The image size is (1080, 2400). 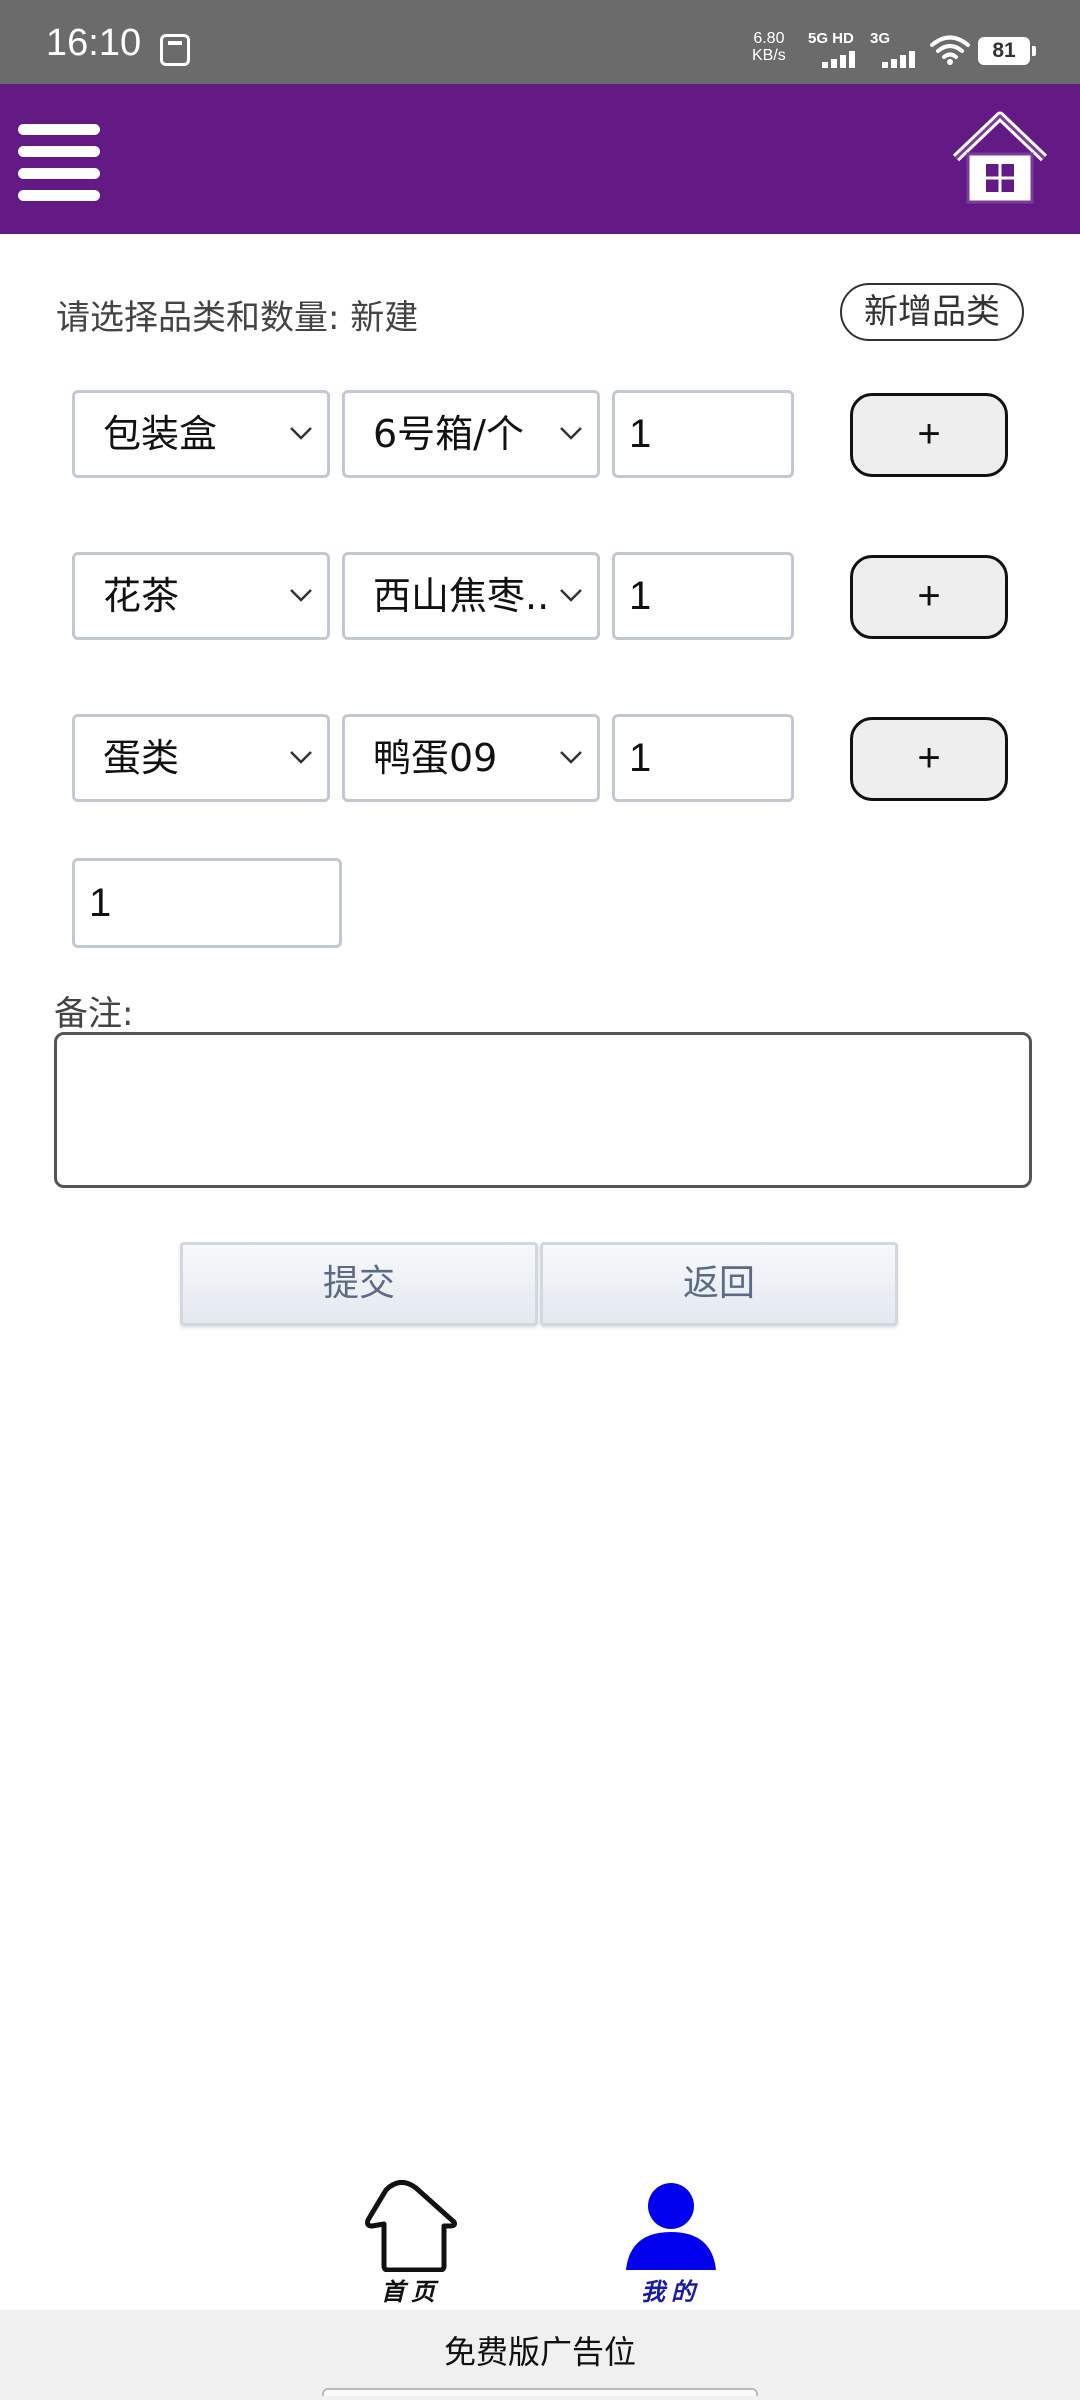 What do you see at coordinates (540, 42) in the screenshot?
I see `status-bar: 16:10 6.80 KB/s 5G HD 3G 81` at bounding box center [540, 42].